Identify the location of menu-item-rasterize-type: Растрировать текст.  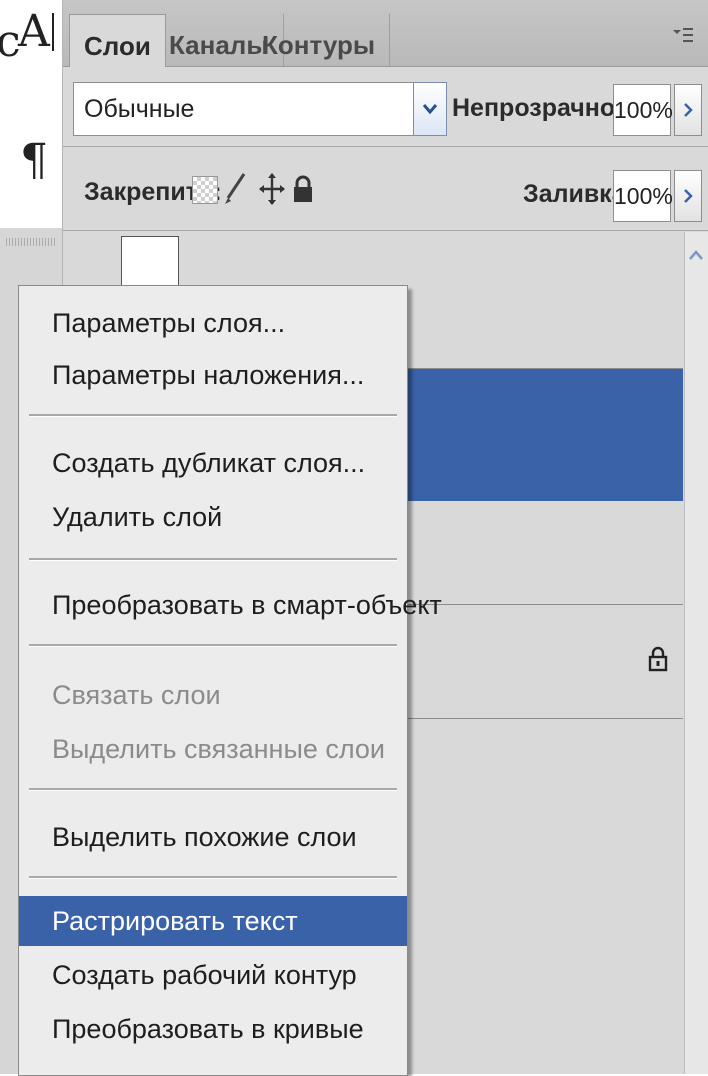
(213, 921).